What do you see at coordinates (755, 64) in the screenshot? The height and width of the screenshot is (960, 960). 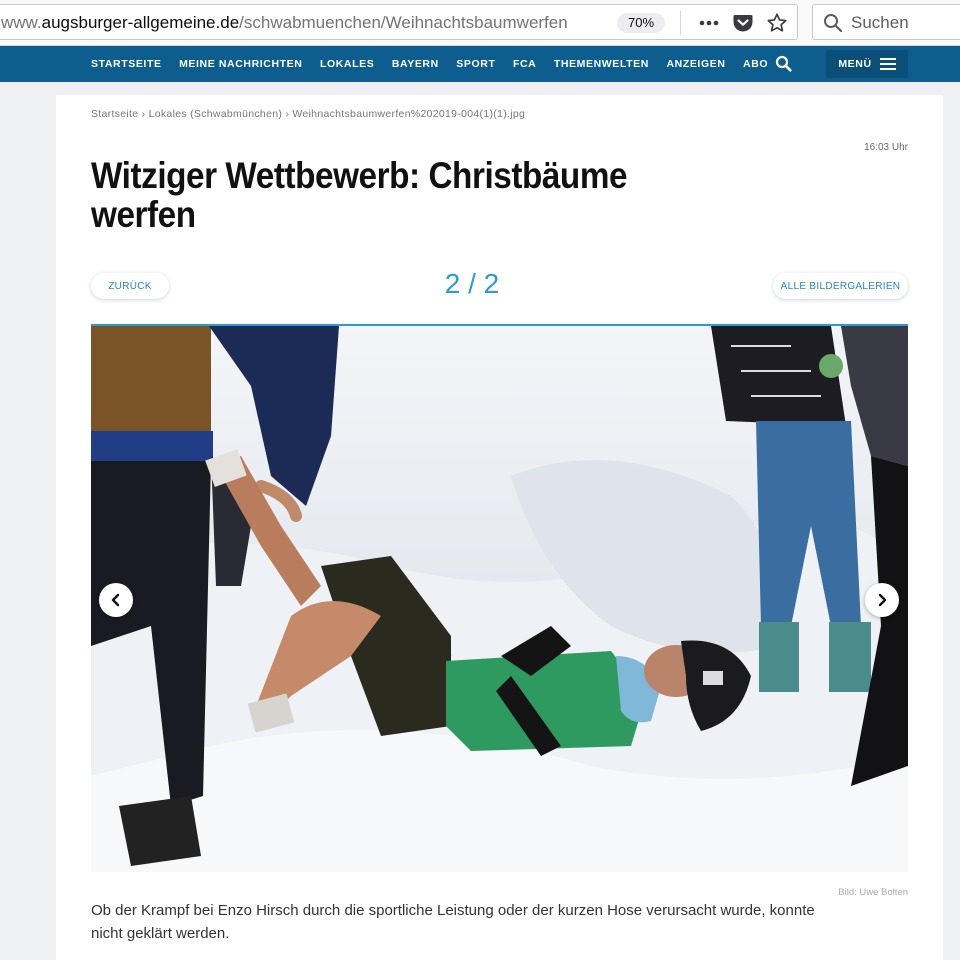 I see `nav-item-abo: ABO` at bounding box center [755, 64].